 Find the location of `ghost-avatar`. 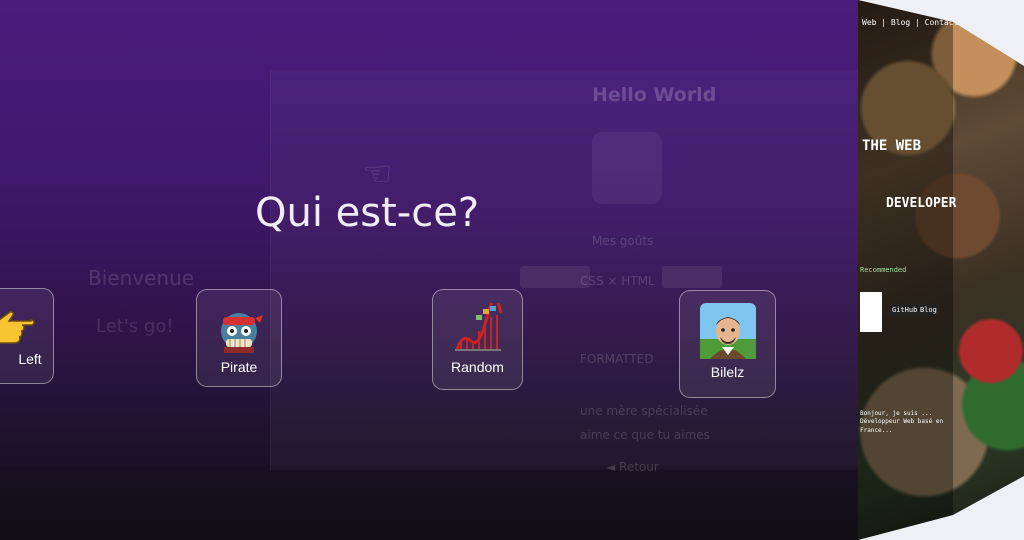

ghost-avatar is located at coordinates (627, 168).